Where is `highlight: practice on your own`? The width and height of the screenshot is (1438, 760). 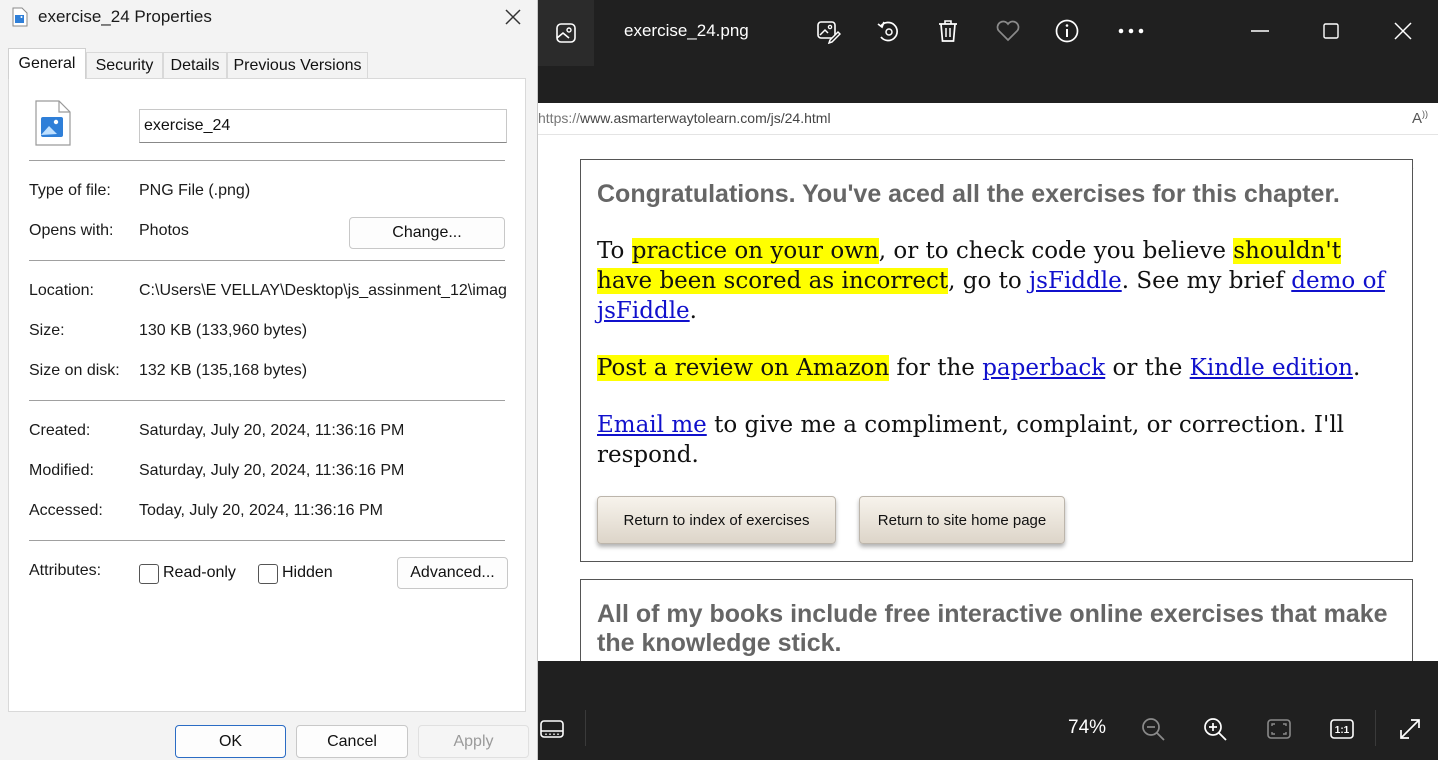
highlight: practice on your own is located at coordinates (755, 251).